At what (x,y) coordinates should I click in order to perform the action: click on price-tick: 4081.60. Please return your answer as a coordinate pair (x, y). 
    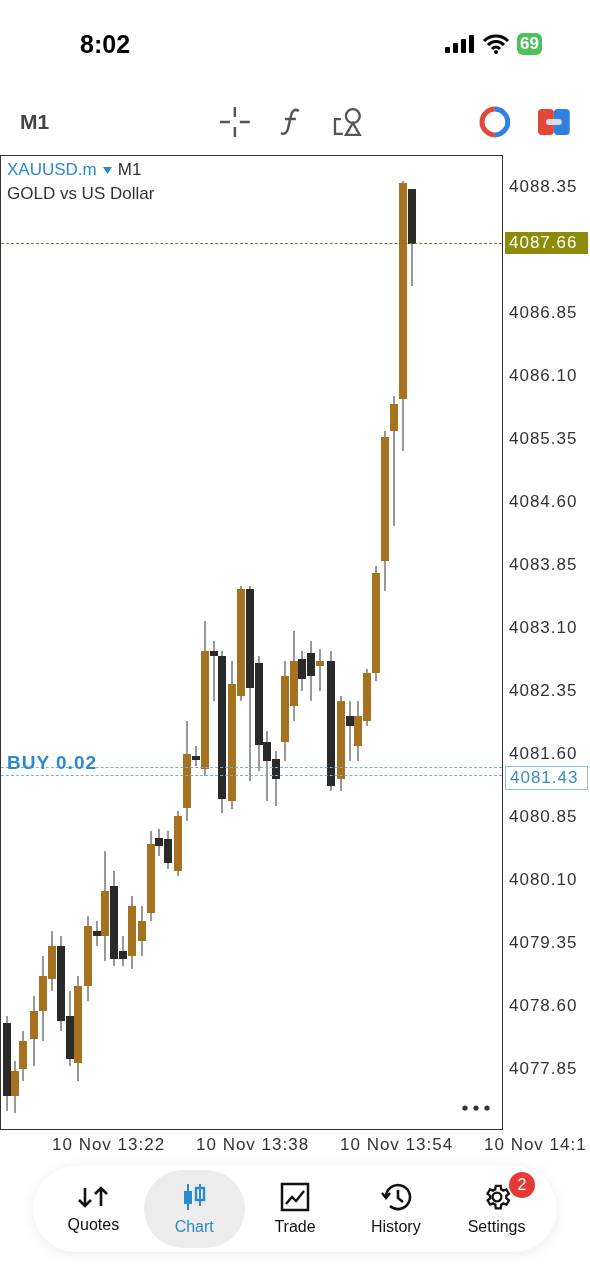
    Looking at the image, I should click on (543, 753).